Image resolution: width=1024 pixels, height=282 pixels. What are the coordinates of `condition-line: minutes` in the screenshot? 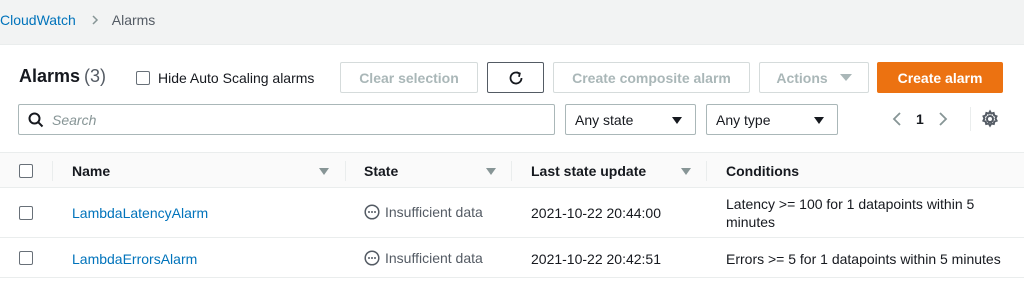 It's located at (751, 222).